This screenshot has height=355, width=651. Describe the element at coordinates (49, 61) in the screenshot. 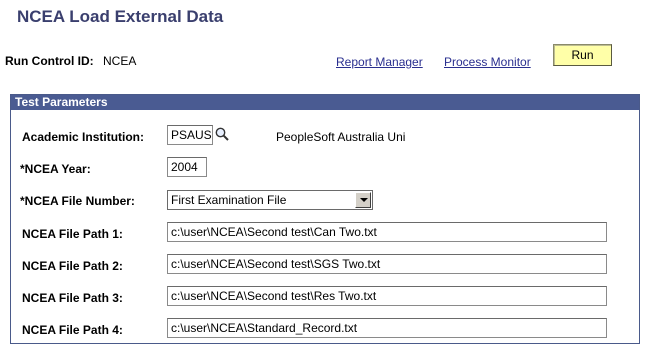

I see `run-control-label: Run Control ID:` at that location.